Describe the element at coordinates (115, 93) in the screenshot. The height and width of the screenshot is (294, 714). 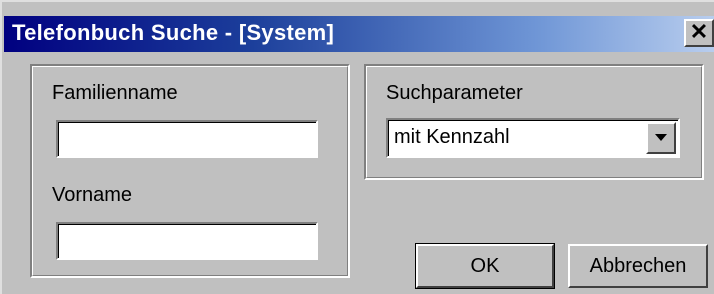
I see `lastname-label: Familienname` at that location.